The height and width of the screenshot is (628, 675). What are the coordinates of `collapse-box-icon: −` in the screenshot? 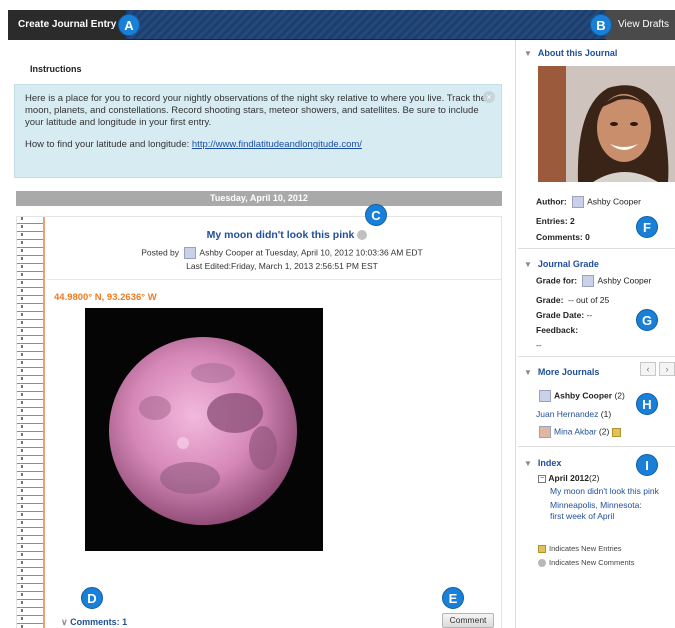 It's located at (542, 478).